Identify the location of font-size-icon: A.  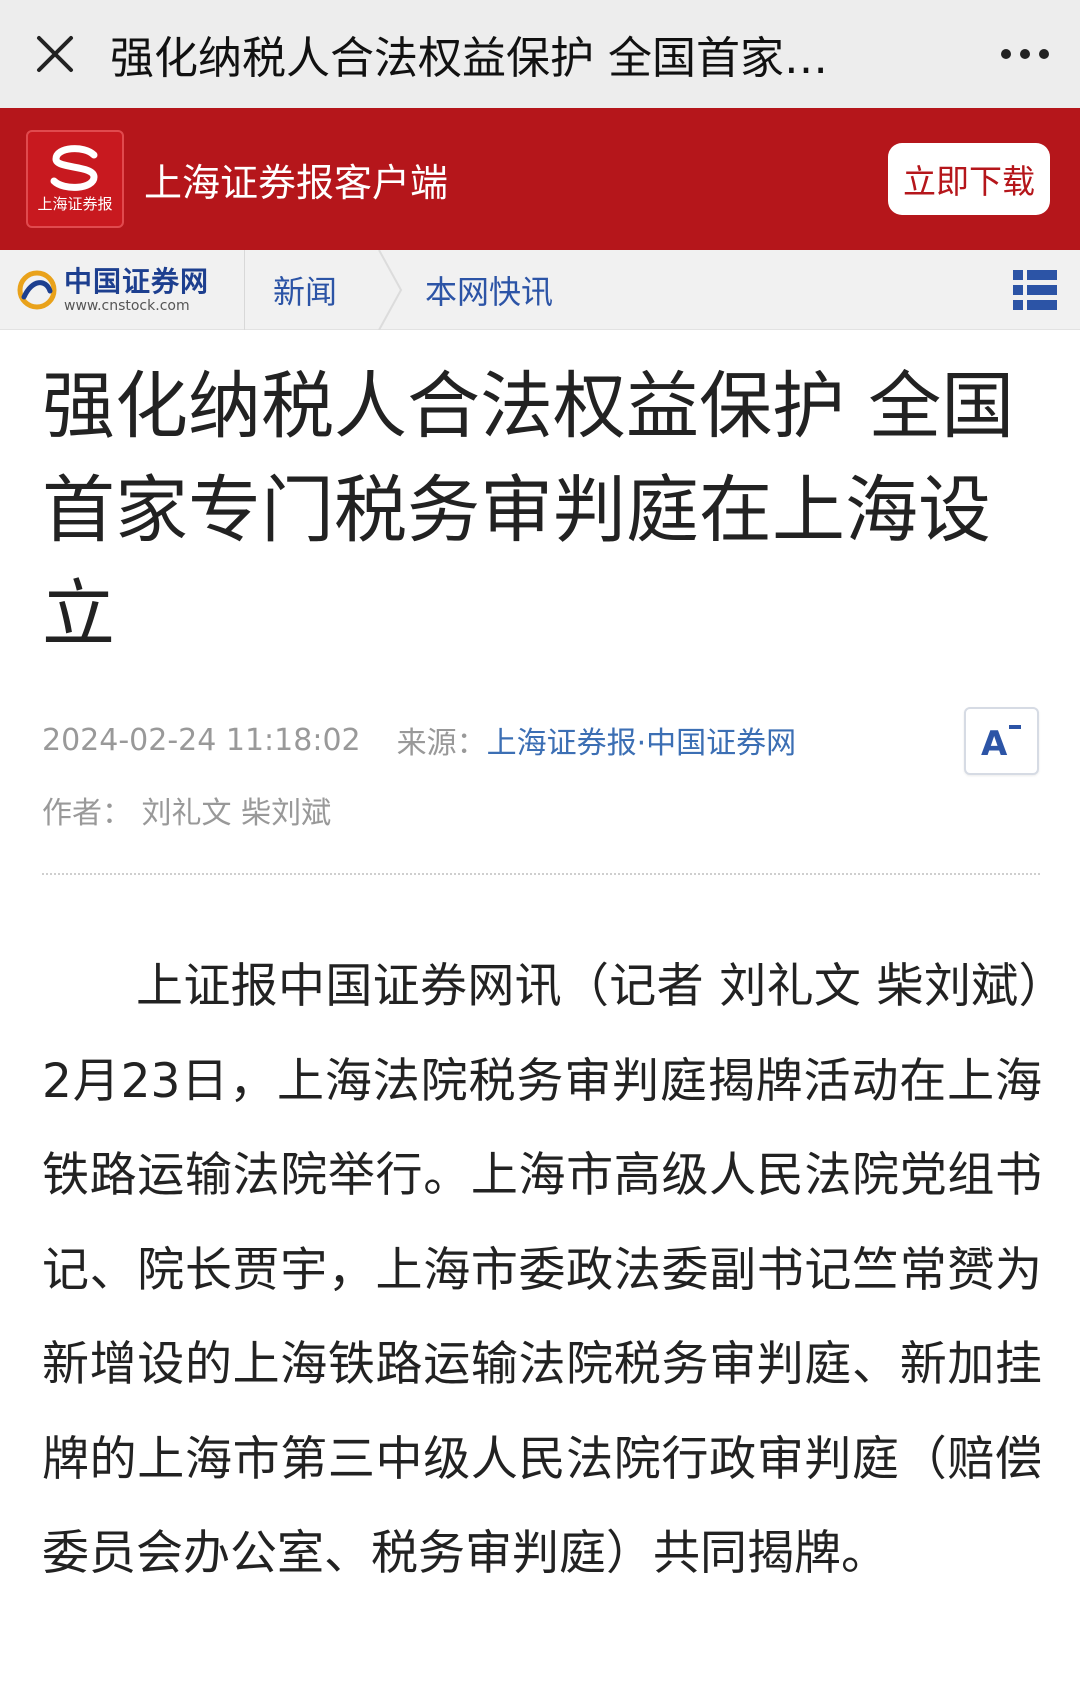
(1001, 742).